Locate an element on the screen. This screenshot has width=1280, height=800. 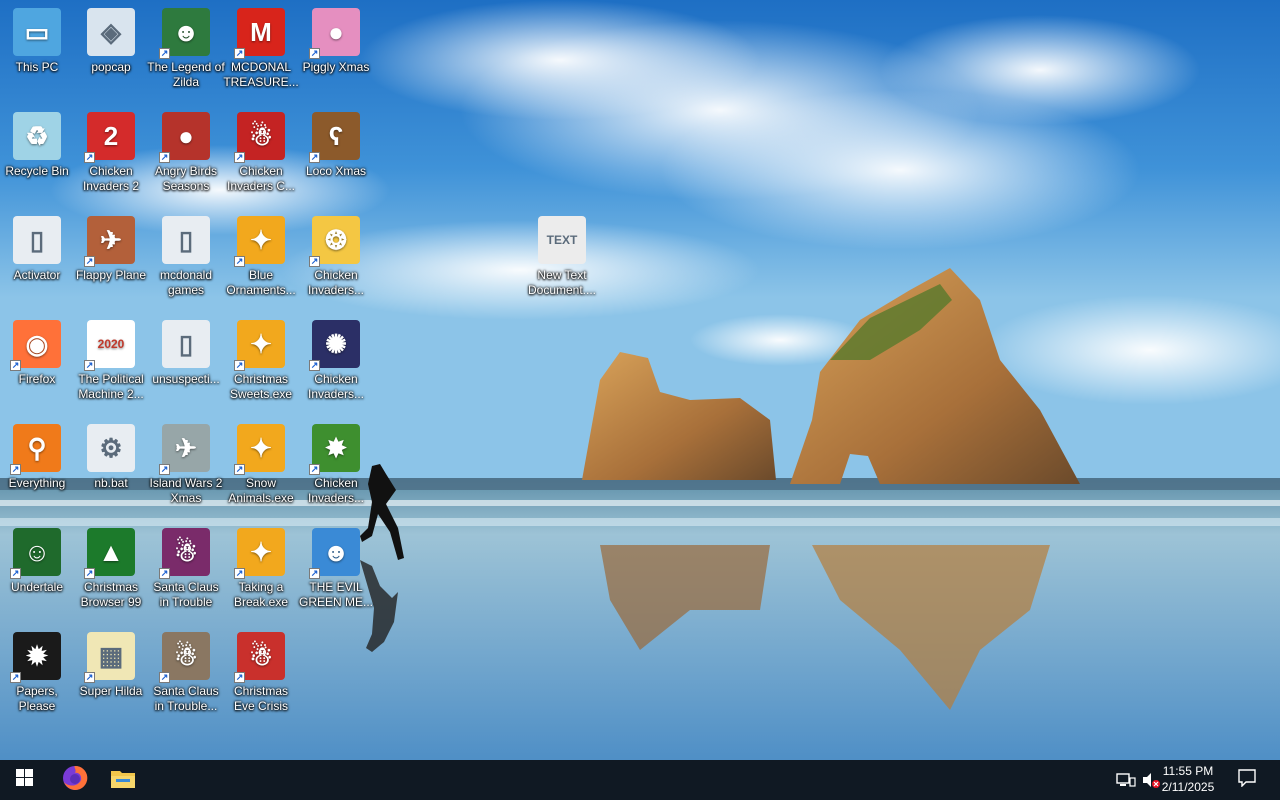
taskbar: 11:55 PM 2/11/2025 is located at coordinates (640, 780).